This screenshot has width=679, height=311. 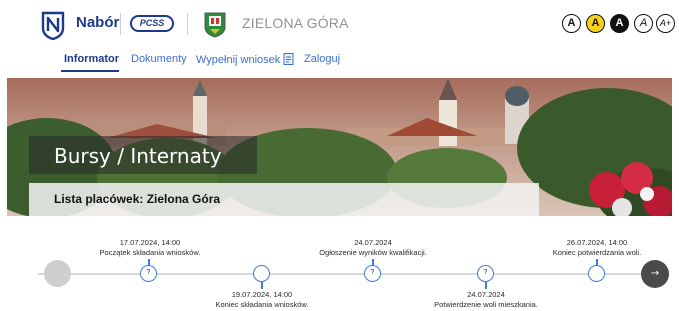 What do you see at coordinates (342, 274) in the screenshot?
I see `timeline-track` at bounding box center [342, 274].